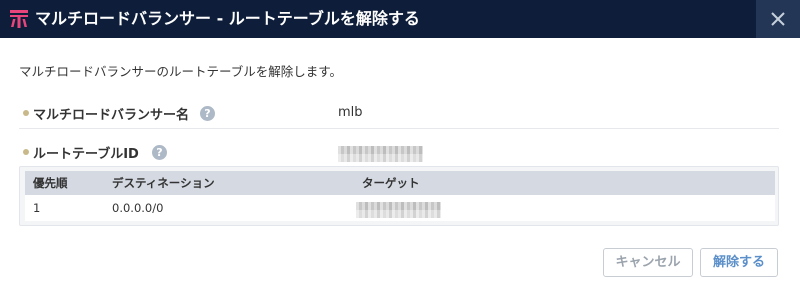  I want to click on column-header-target: ターゲット, so click(391, 183).